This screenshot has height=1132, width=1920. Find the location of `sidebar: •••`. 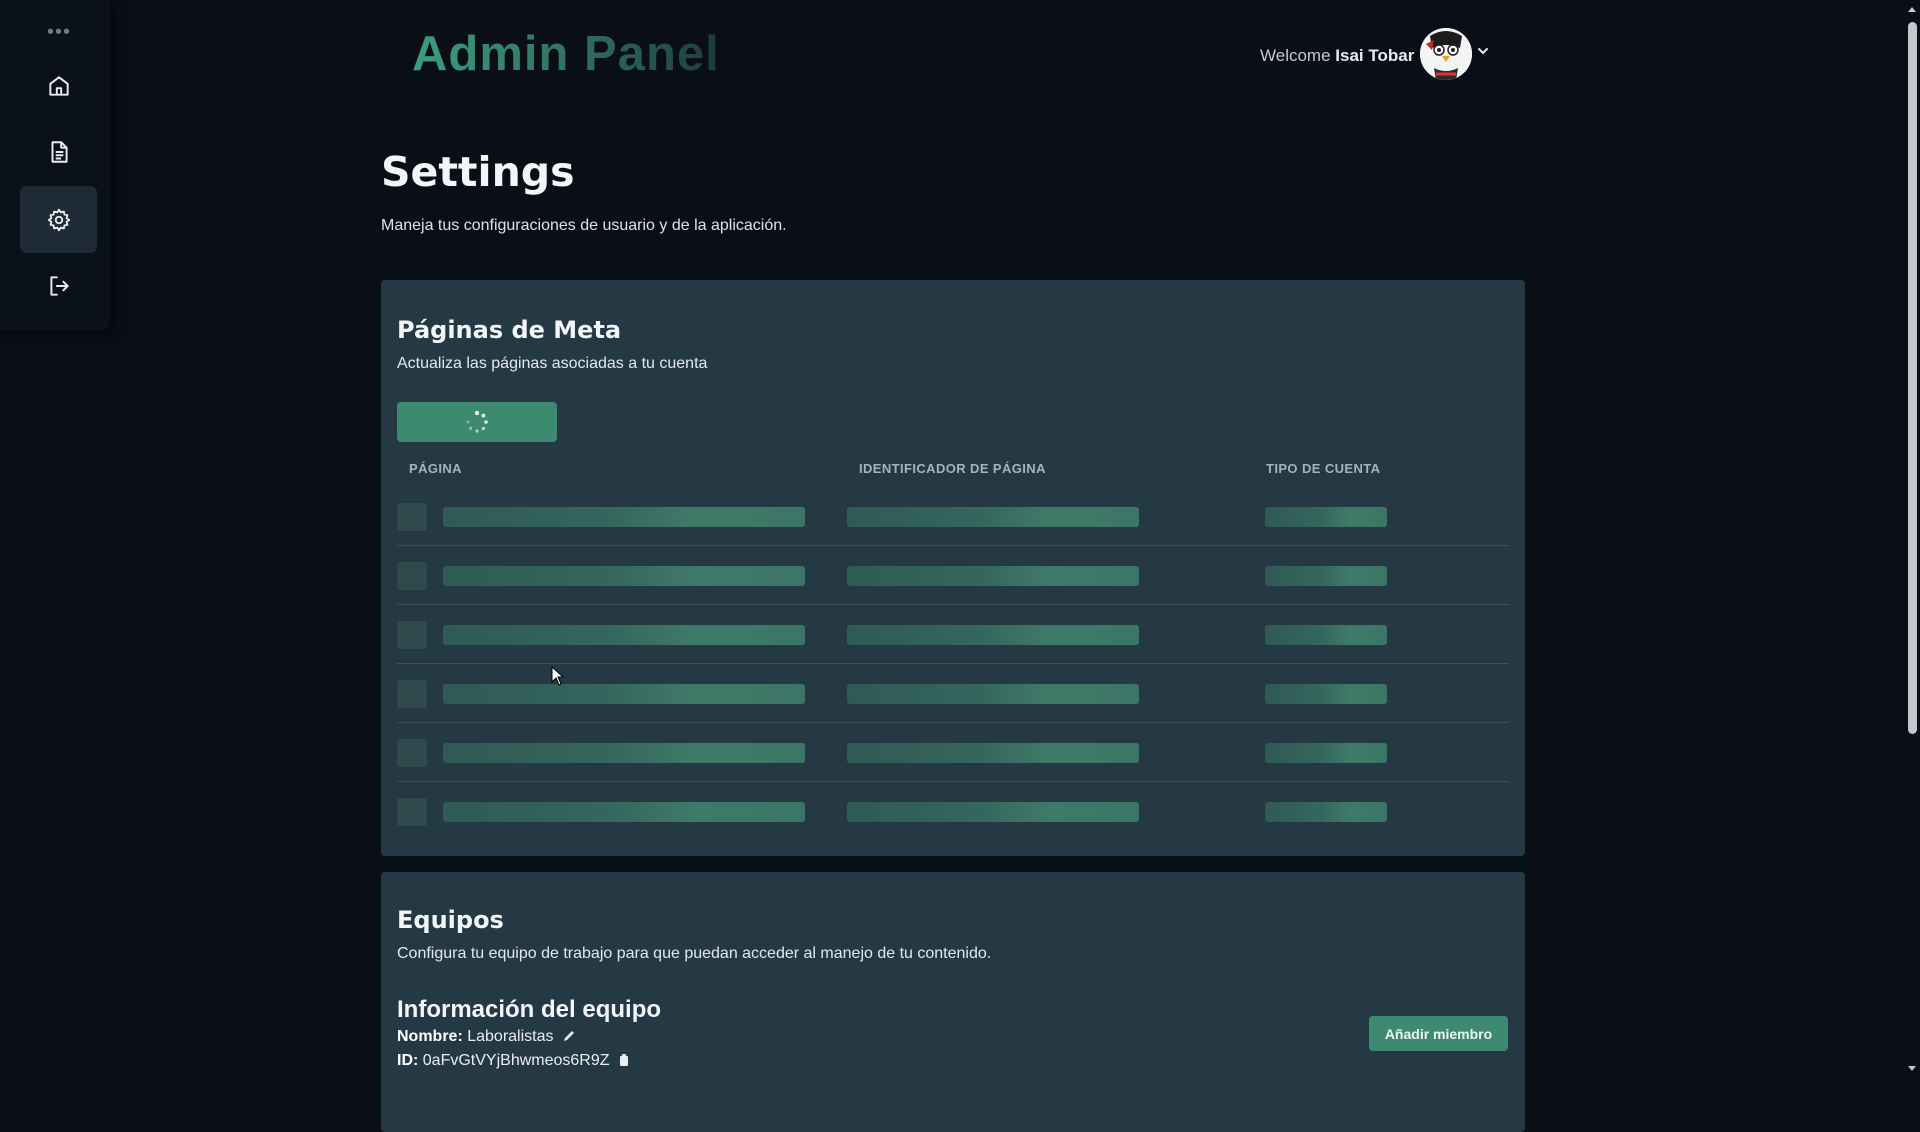

sidebar: ••• is located at coordinates (55, 165).